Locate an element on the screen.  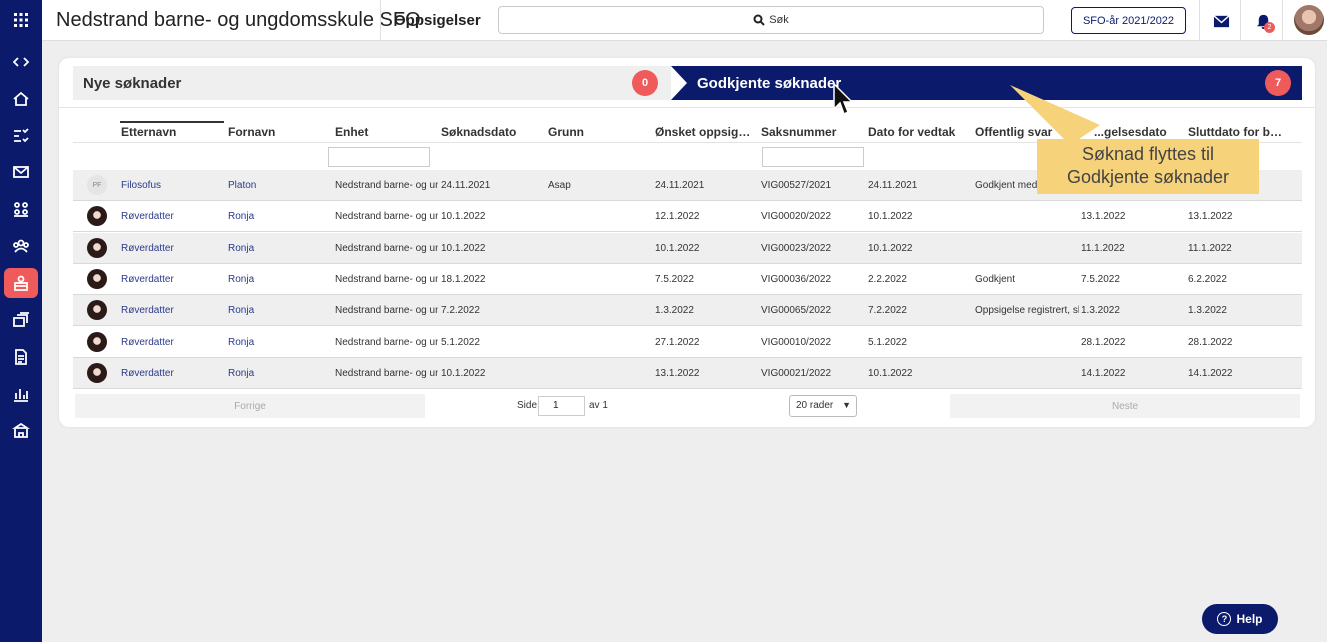
cell-oppsigelsesdato: 11.1.2022 is located at coordinates (1103, 248).